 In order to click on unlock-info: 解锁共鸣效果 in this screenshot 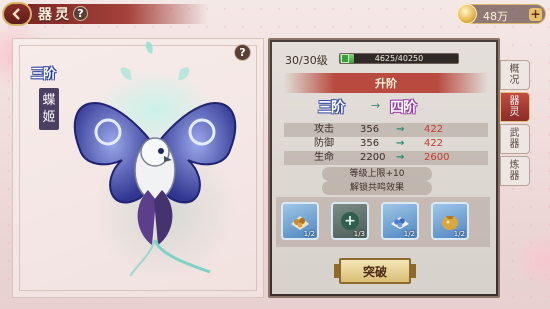, I will do `click(377, 188)`.